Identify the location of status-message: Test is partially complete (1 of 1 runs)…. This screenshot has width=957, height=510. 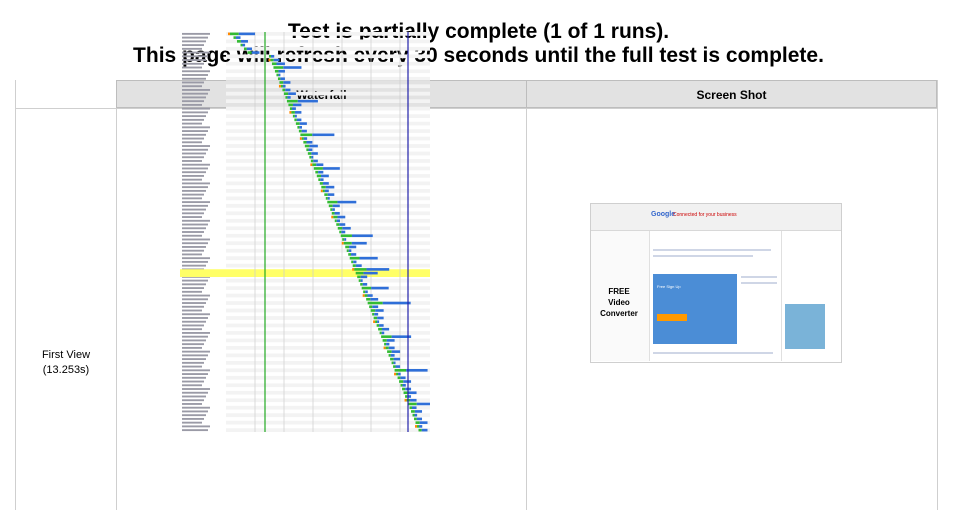
(478, 44).